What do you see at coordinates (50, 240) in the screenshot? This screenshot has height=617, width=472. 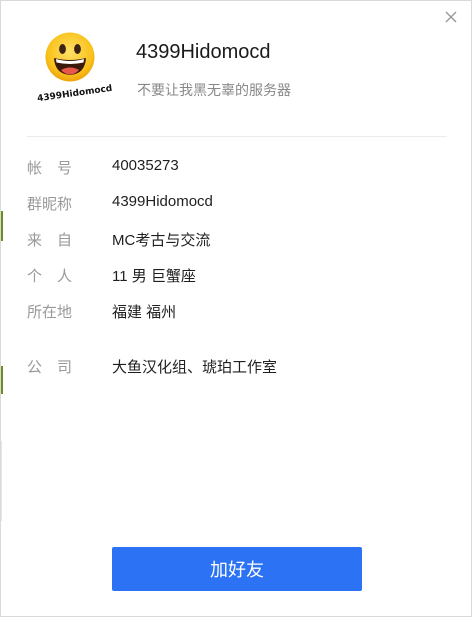 I see `info-label: 来 自` at bounding box center [50, 240].